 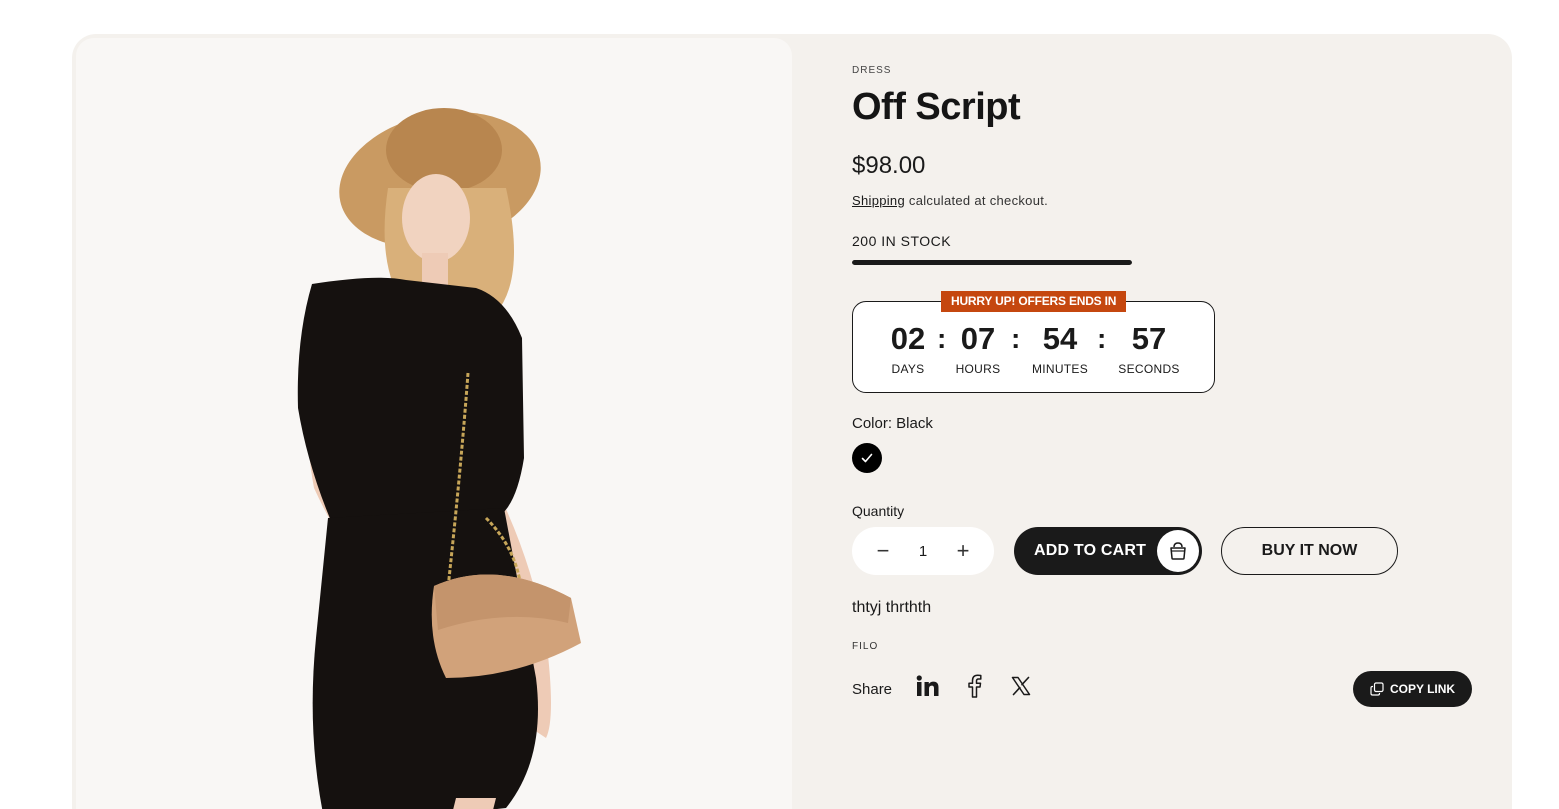 I want to click on countdown-hours: 07 HOURS, so click(x=978, y=349).